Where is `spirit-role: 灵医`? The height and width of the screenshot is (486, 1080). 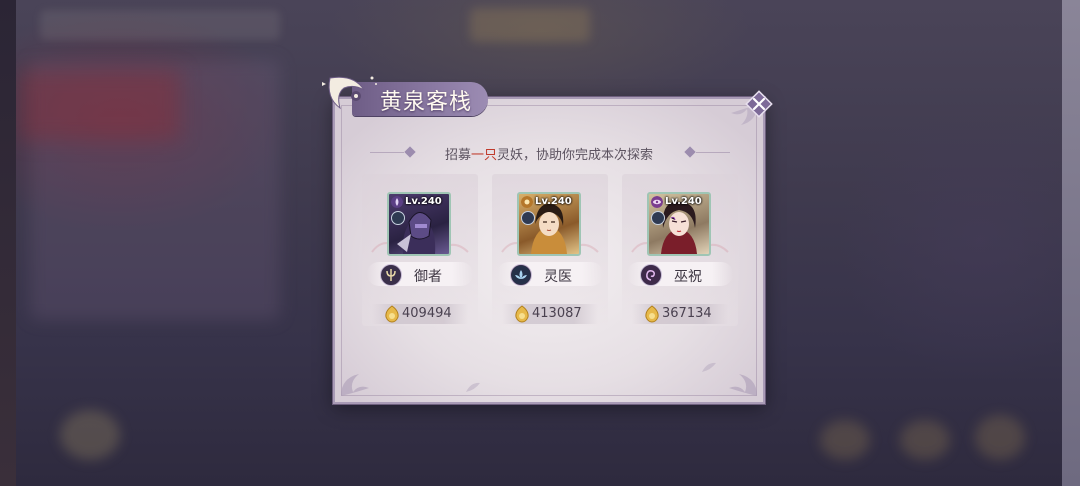
spirit-role: 灵医 is located at coordinates (558, 277).